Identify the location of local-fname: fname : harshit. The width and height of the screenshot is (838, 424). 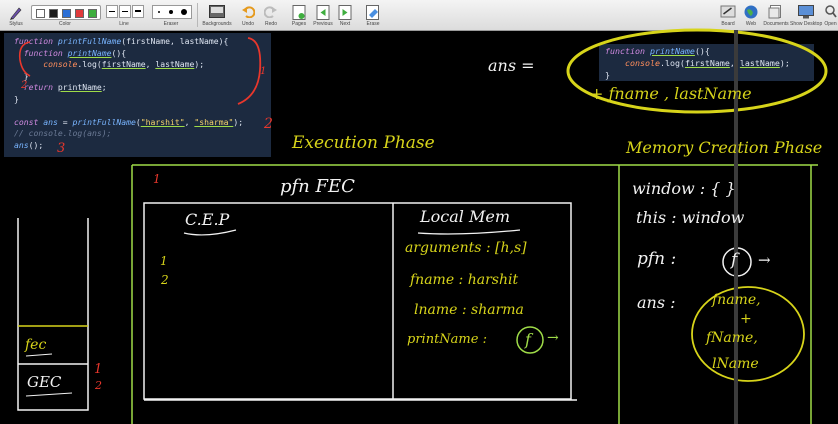
(464, 280).